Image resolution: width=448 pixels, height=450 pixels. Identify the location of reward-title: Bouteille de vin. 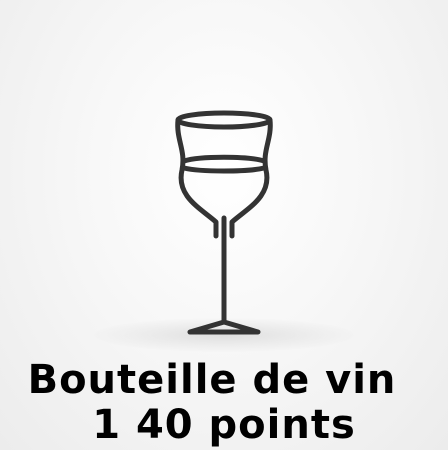
(212, 380).